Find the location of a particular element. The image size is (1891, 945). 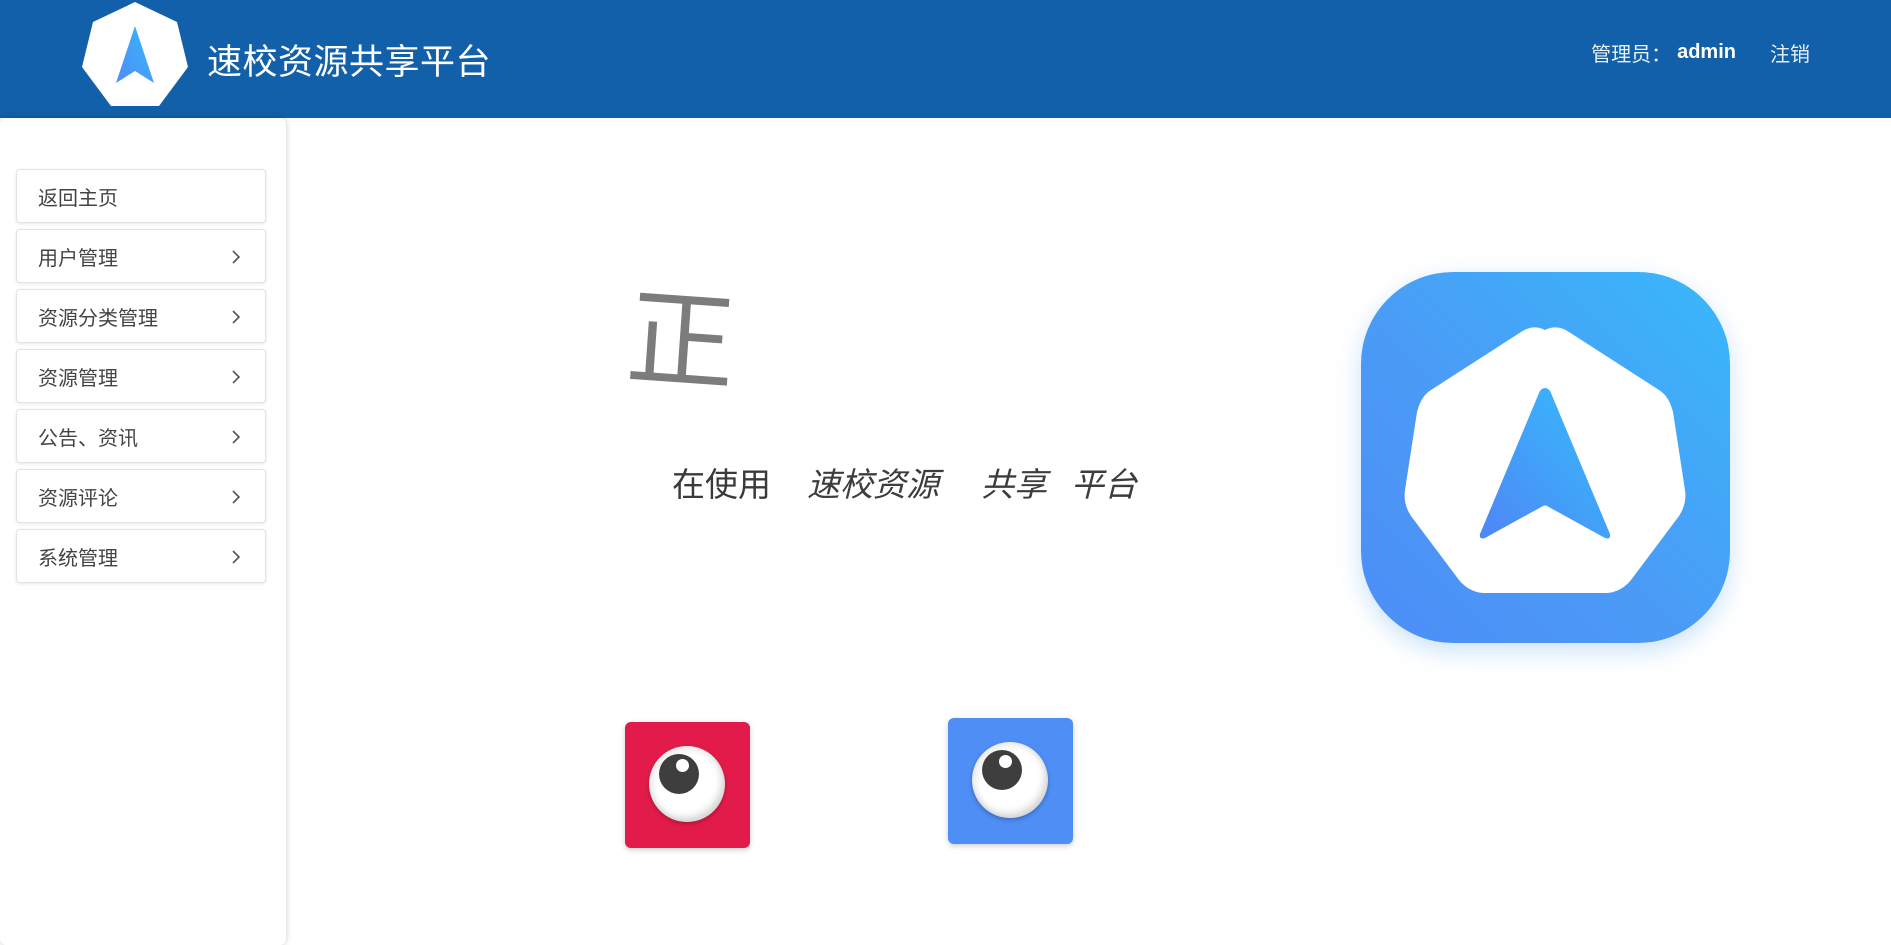

logo-icon is located at coordinates (135, 55).